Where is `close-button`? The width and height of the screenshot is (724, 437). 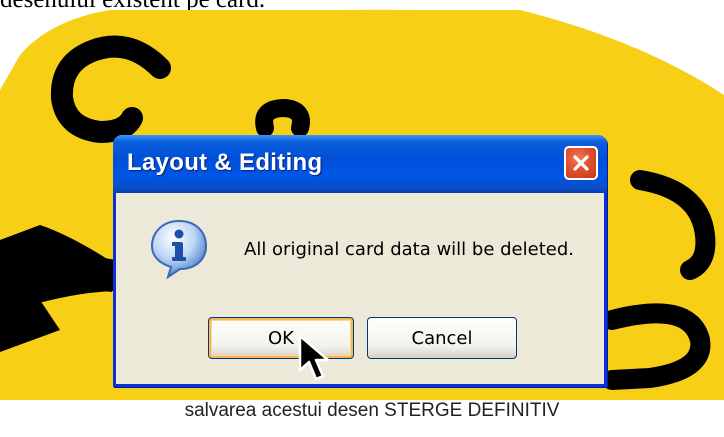
close-button is located at coordinates (581, 163).